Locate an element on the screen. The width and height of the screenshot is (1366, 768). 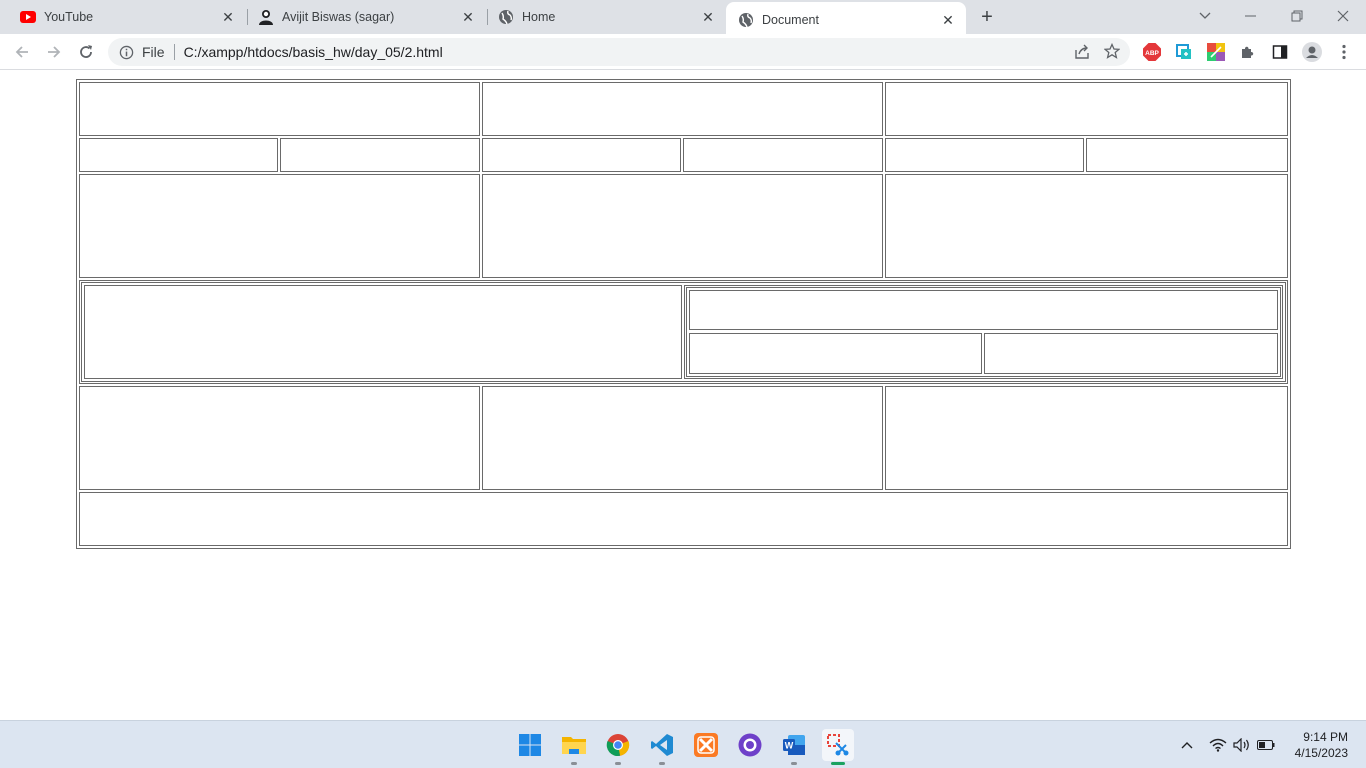
close-window-icon is located at coordinates (1343, 16).